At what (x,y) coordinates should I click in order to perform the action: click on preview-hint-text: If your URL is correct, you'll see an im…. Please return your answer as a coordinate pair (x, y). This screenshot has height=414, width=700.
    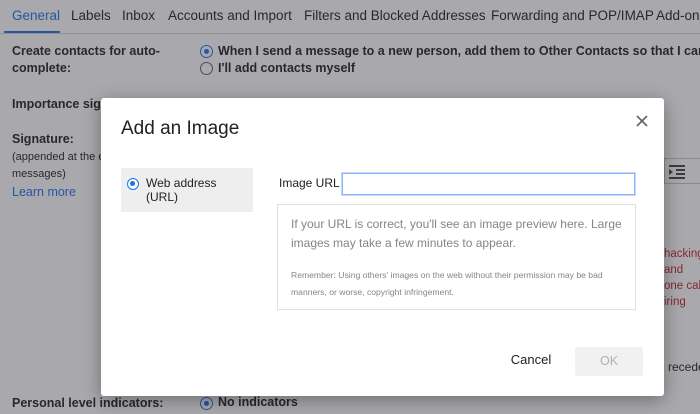
    Looking at the image, I should click on (456, 233).